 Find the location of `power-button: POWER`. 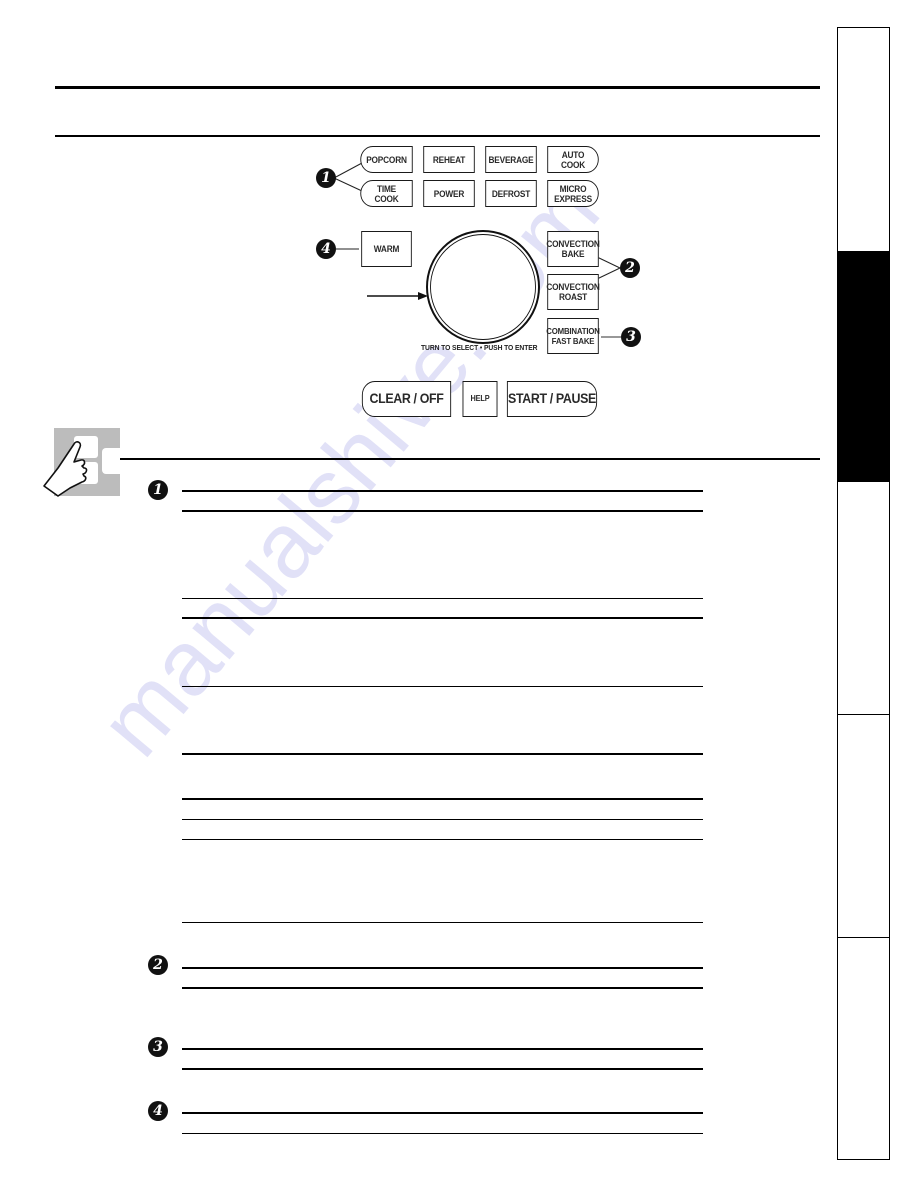

power-button: POWER is located at coordinates (449, 193).